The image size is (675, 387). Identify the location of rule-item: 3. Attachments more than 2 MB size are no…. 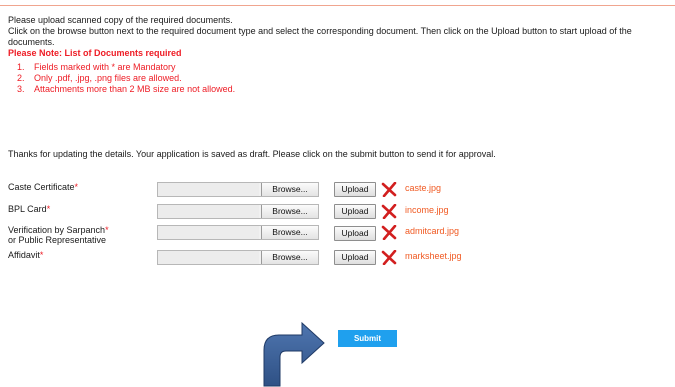
(126, 89).